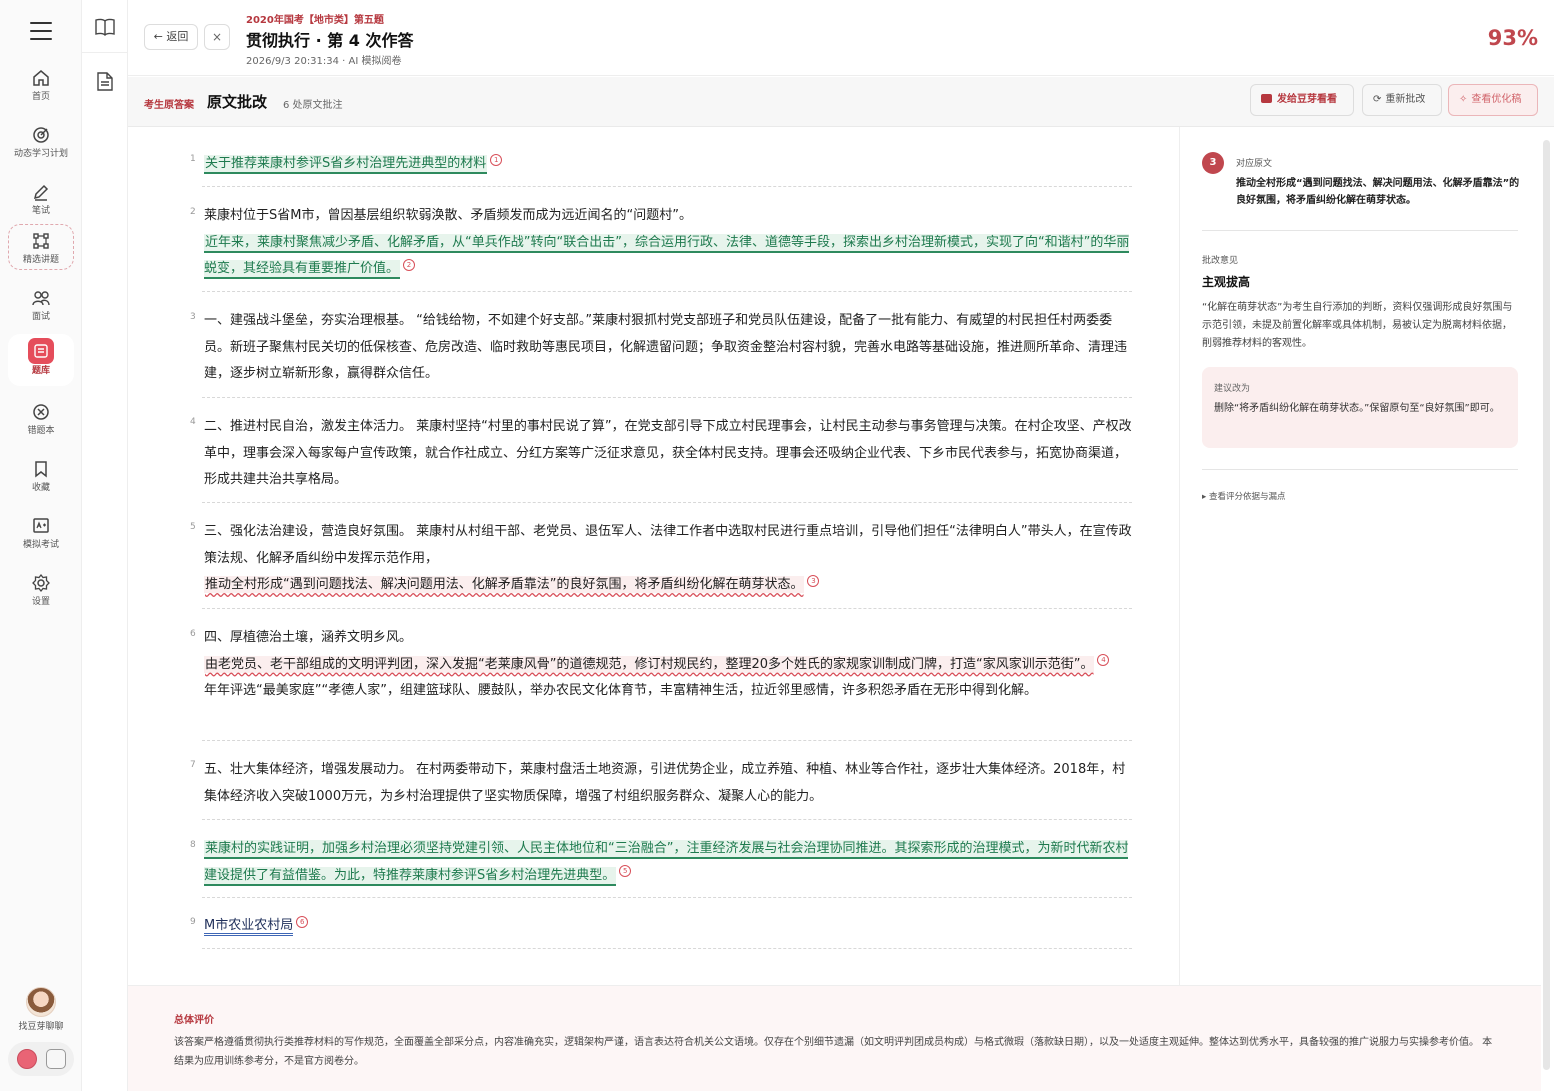 This screenshot has width=1554, height=1091. I want to click on score: 93%, so click(1512, 38).